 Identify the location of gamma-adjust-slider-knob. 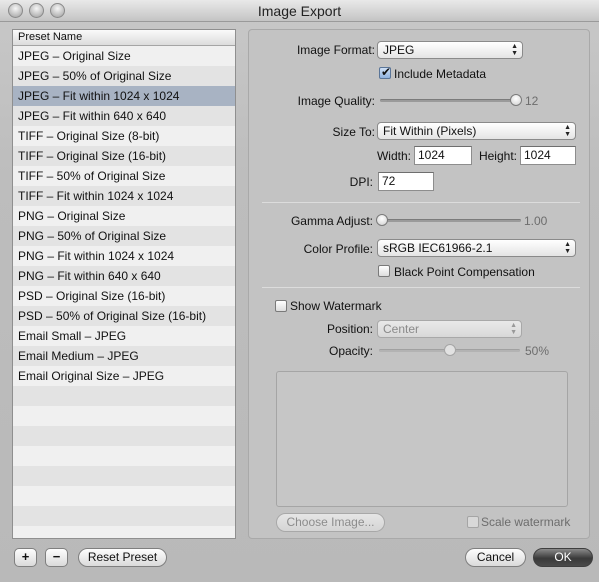
(382, 220).